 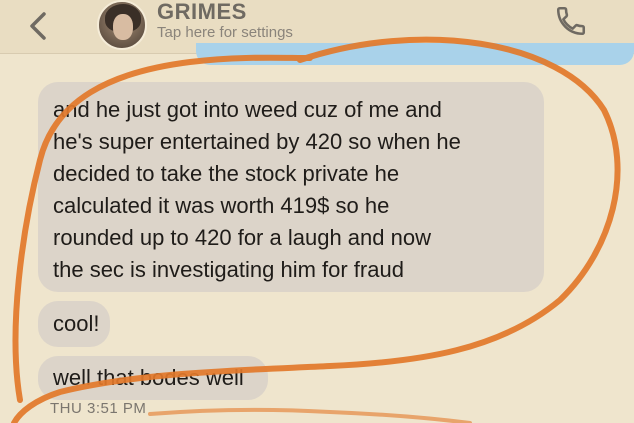 What do you see at coordinates (247, 109) in the screenshot?
I see `message-line: and he just got into weed cuz of me and` at bounding box center [247, 109].